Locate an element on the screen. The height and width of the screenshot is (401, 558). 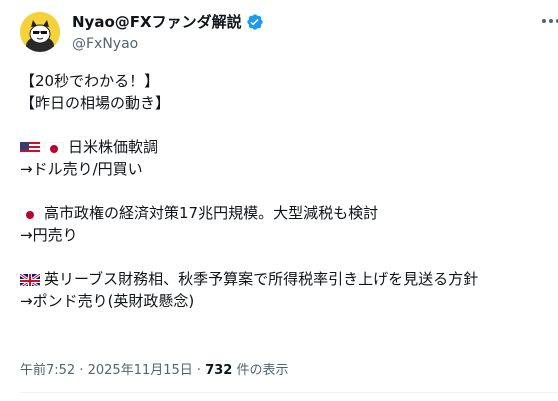
post-line-with-flag: 英リーブス財務相、秋季予算案で所得税率引き上げを見送る方針 is located at coordinates (285, 279).